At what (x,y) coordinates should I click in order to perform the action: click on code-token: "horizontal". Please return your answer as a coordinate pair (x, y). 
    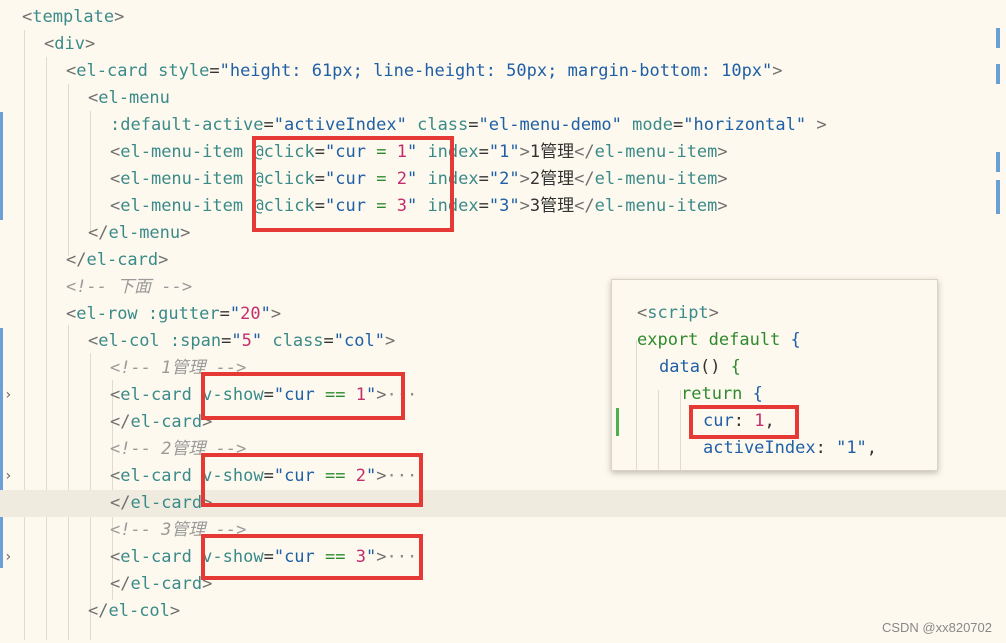
    Looking at the image, I should click on (745, 125).